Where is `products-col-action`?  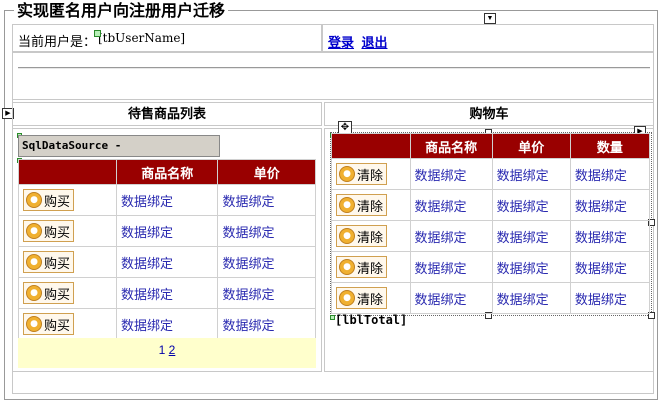 products-col-action is located at coordinates (67, 172).